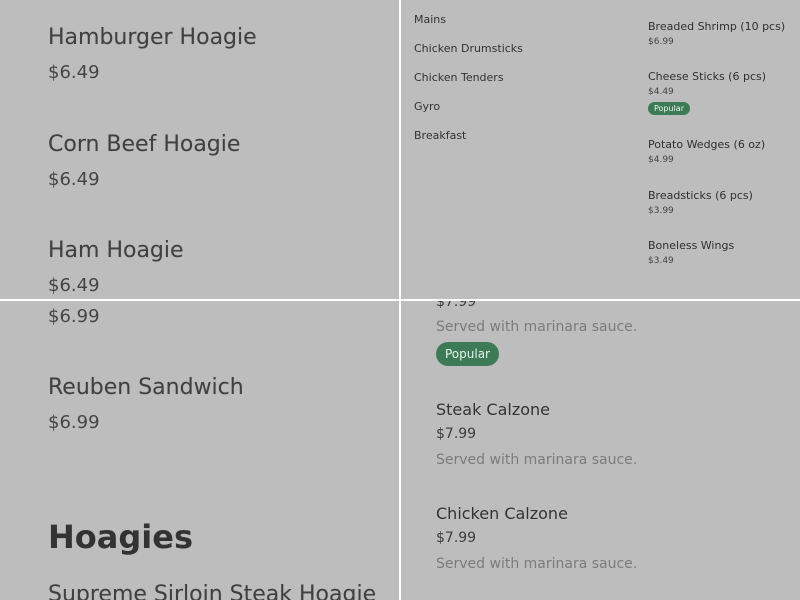 This screenshot has width=800, height=600. I want to click on category-nav-item-gyro: Gyro, so click(427, 106).